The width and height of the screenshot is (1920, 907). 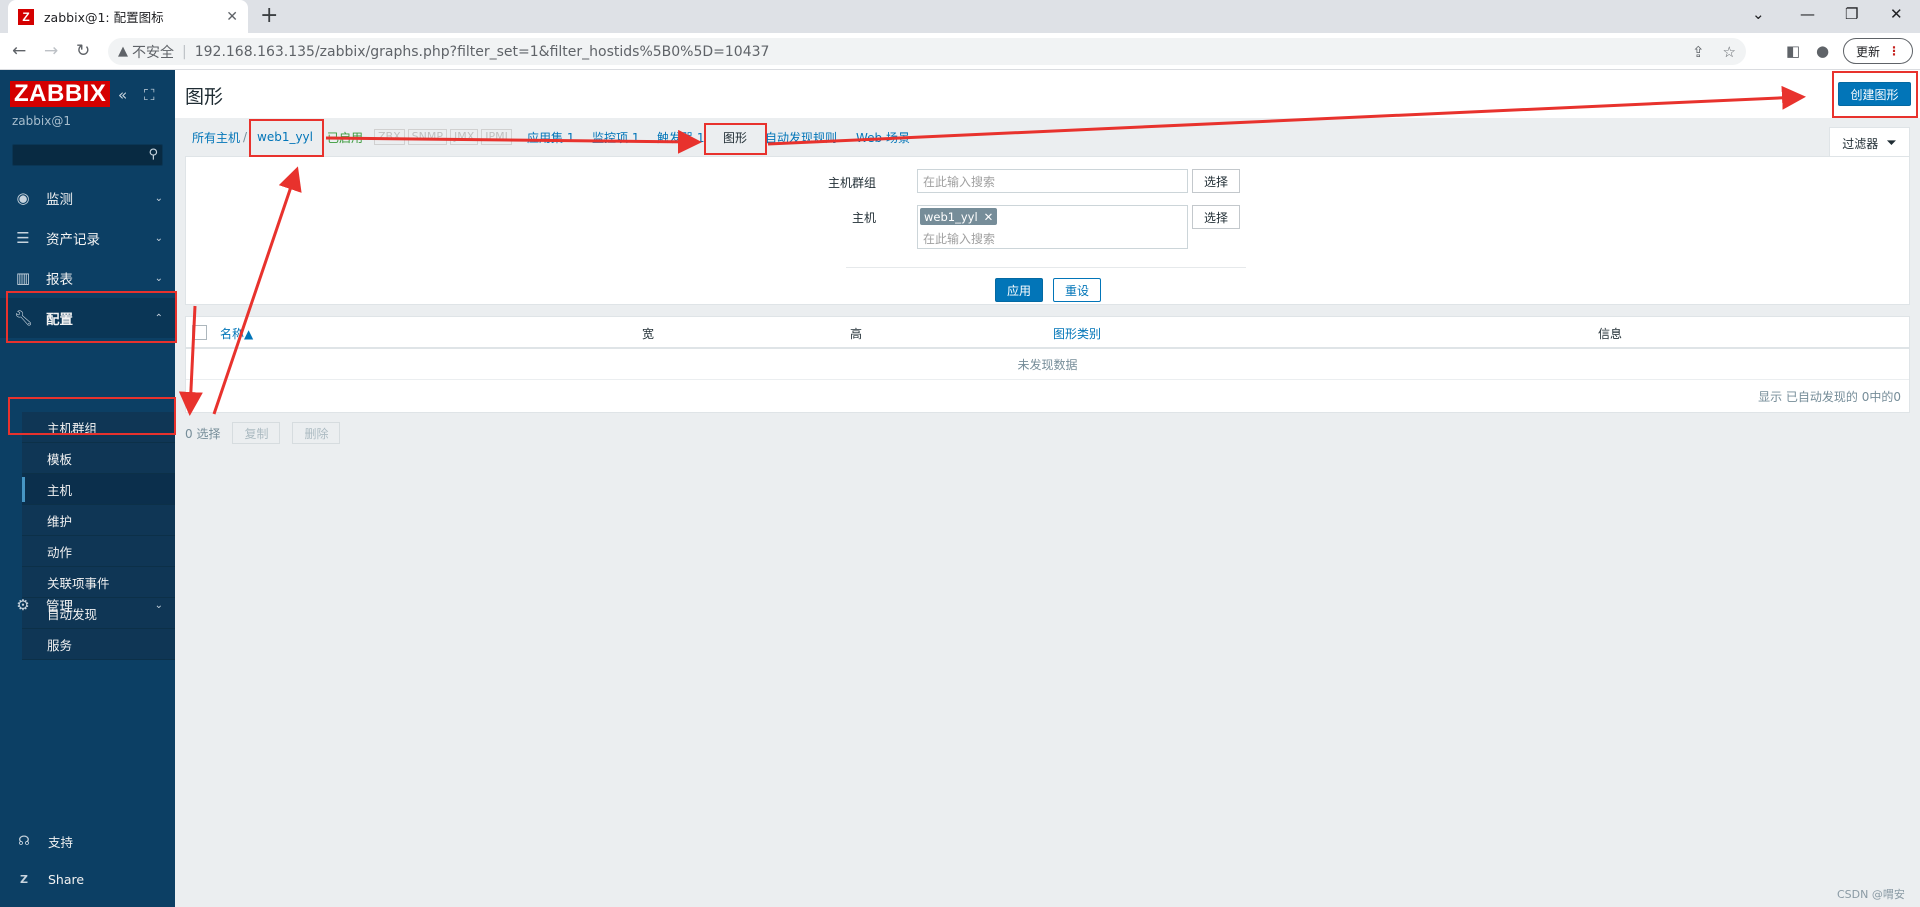 I want to click on ipmi-availability-badge: IPMI, so click(x=496, y=137).